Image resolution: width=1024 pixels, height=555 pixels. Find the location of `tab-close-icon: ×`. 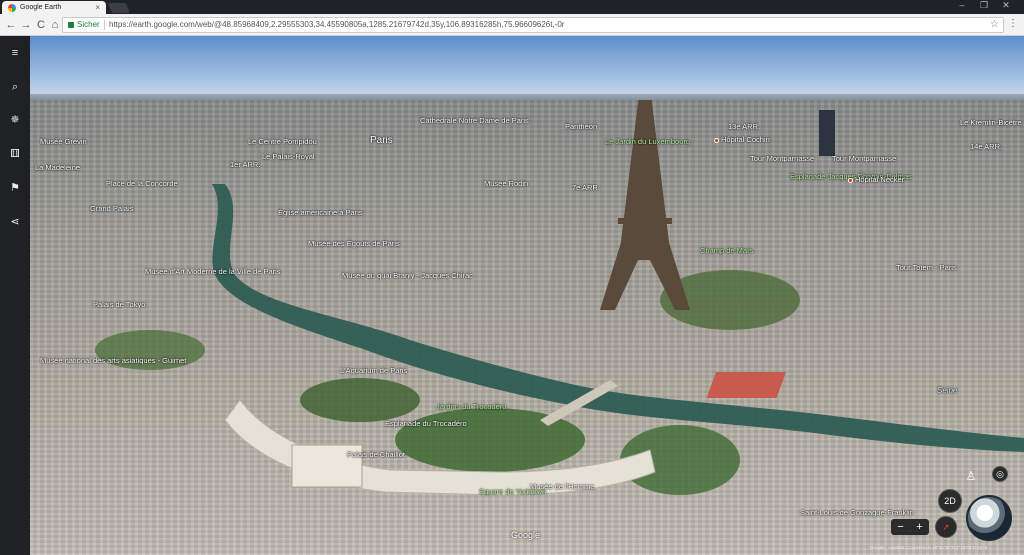

tab-close-icon: × is located at coordinates (97, 7).